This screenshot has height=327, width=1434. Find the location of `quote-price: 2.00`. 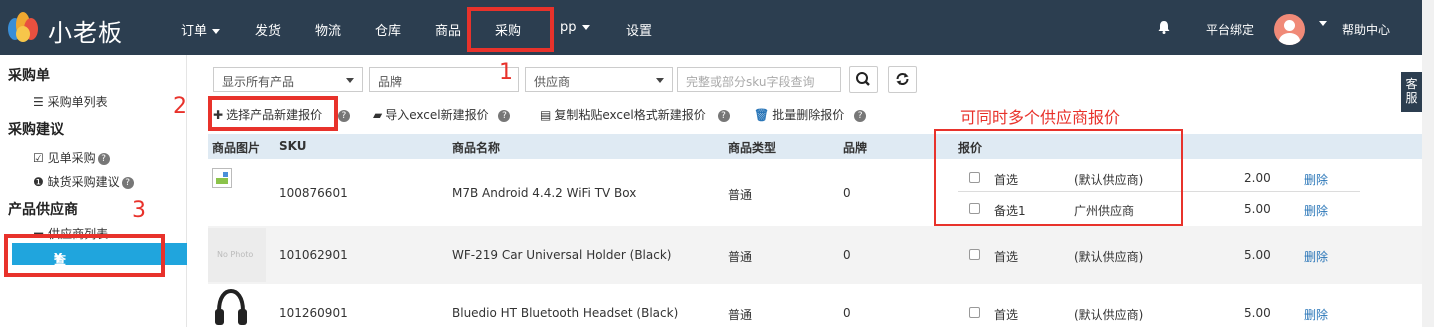

quote-price: 2.00 is located at coordinates (1257, 178).